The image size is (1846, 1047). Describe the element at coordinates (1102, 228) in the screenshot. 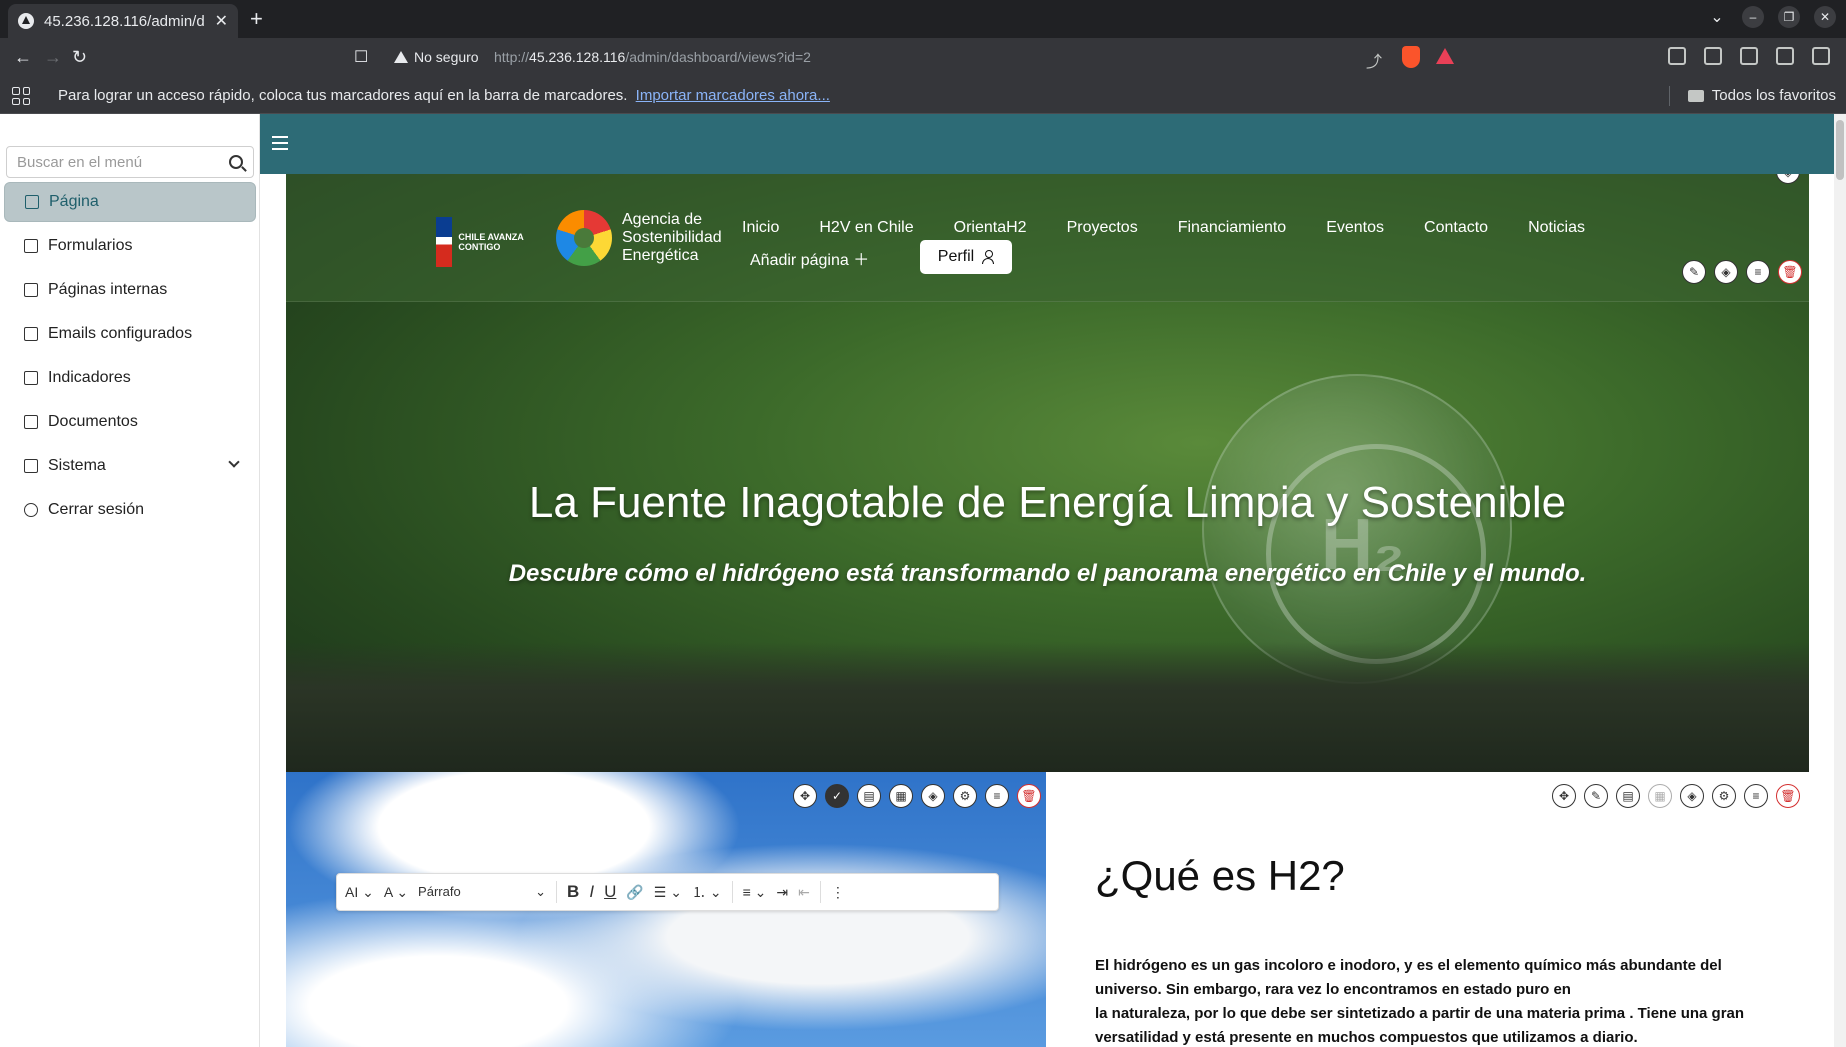

I see `nav-proyectos: Proyectos` at that location.